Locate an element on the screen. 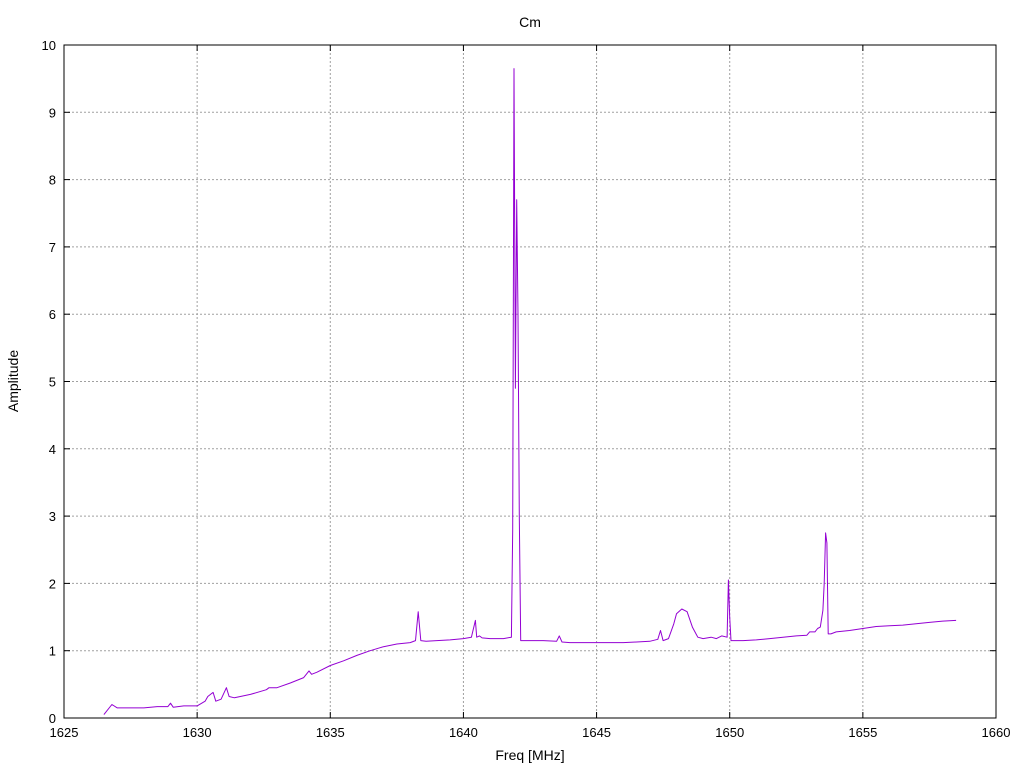 The height and width of the screenshot is (768, 1024). x-axis-tick-labels: 1625 1630 1635 1640 1645 1650 1655 1660 is located at coordinates (530, 732).